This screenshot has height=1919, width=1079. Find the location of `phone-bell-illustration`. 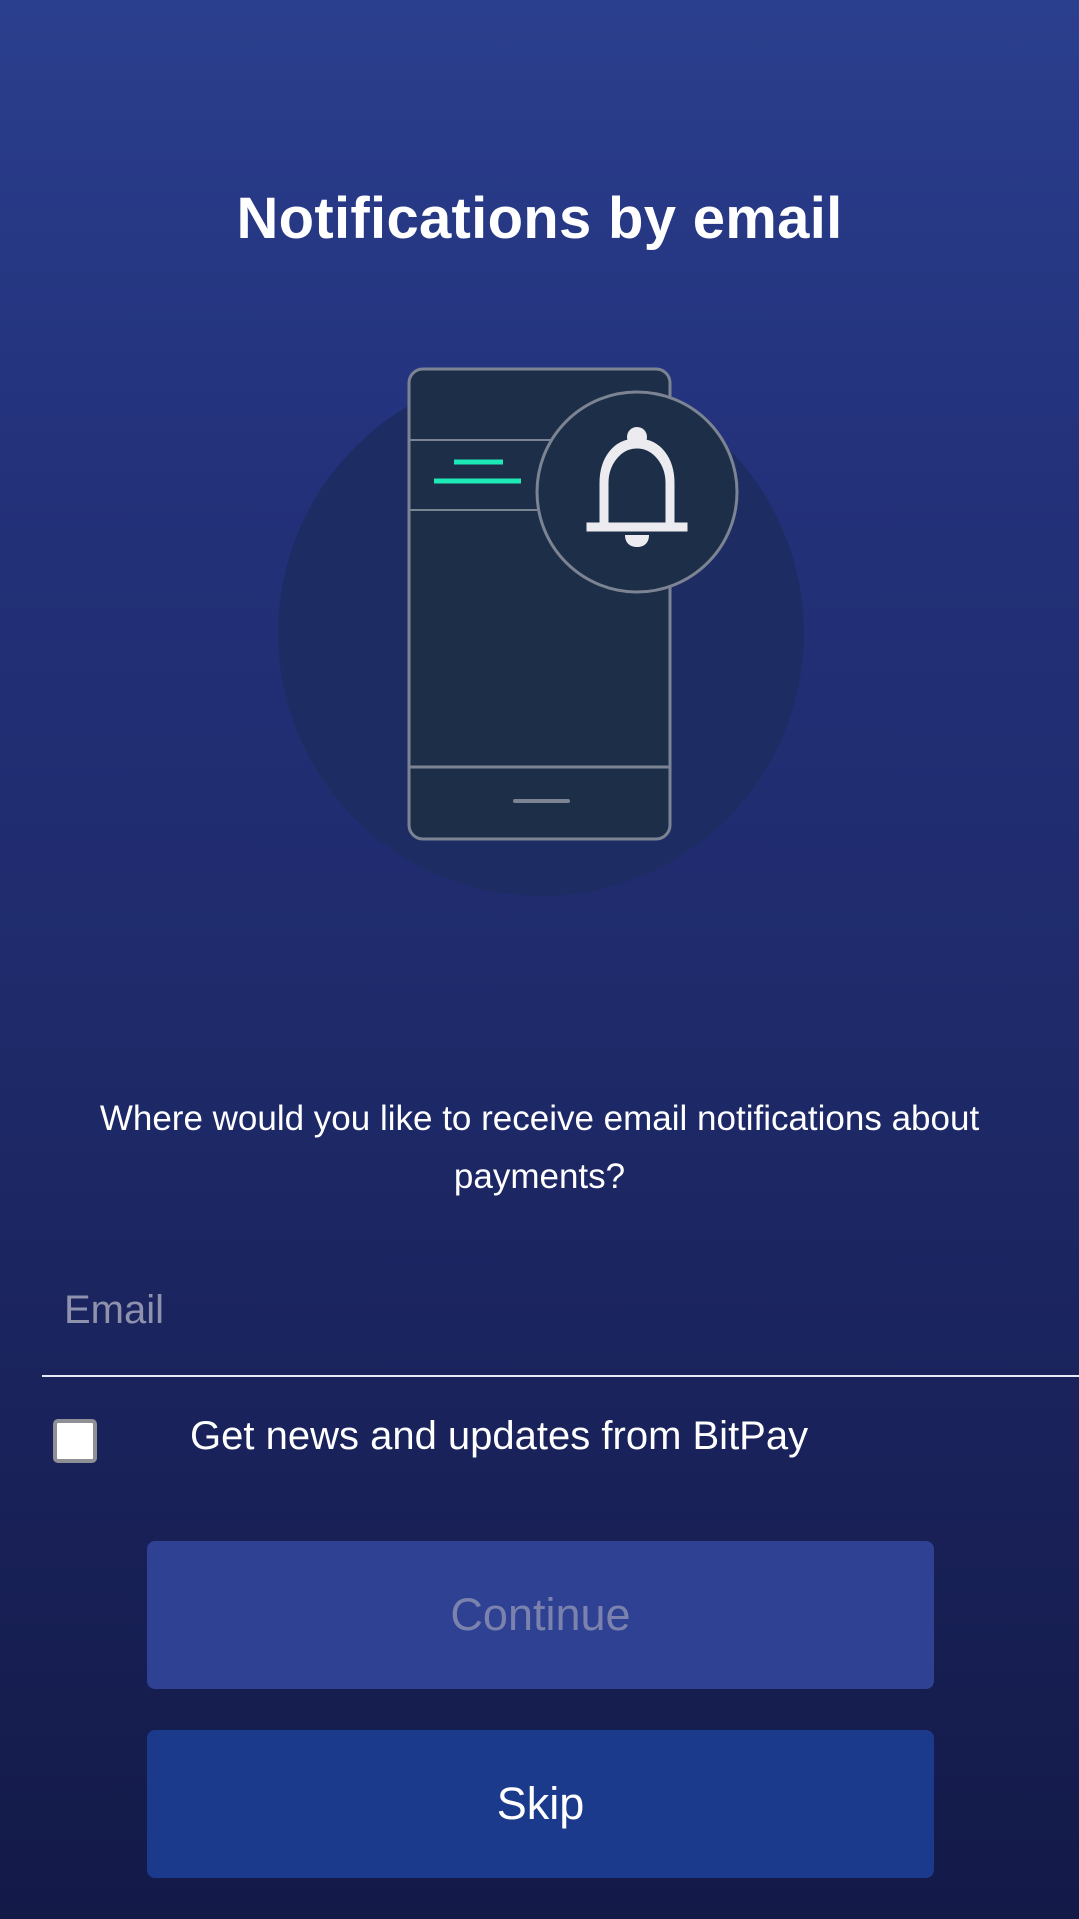

phone-bell-illustration is located at coordinates (541, 631).